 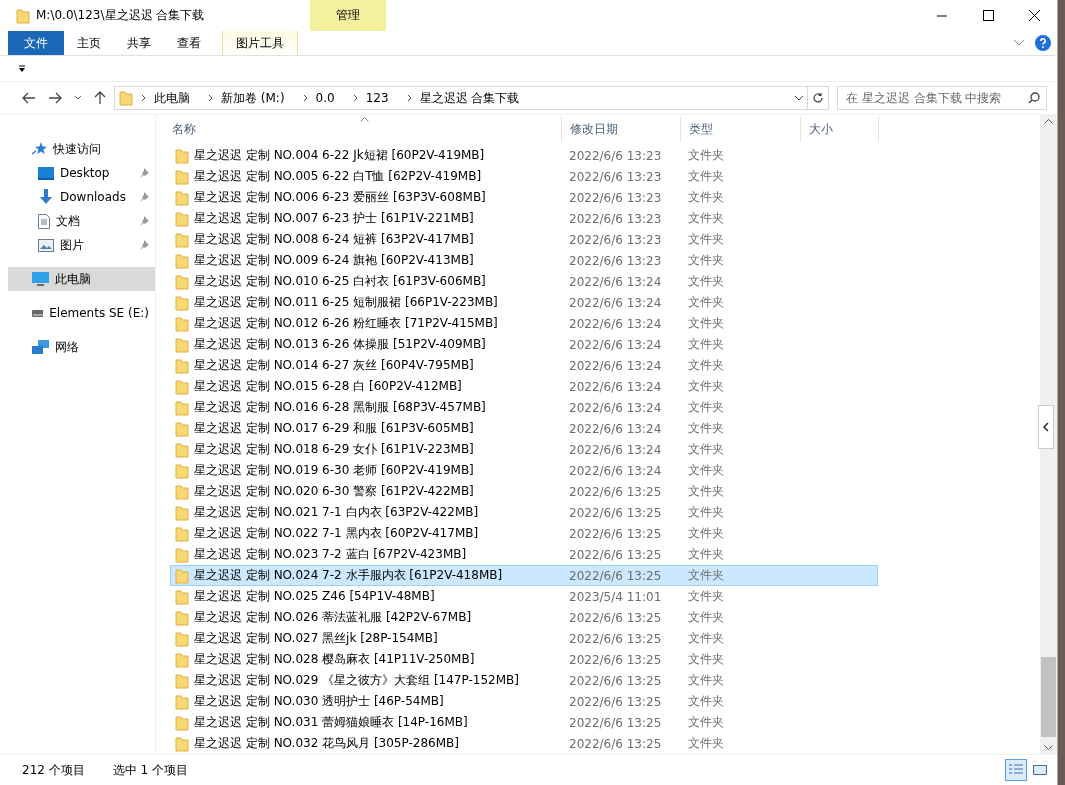 I want to click on quick-access-toolbar-caret-icon, so click(x=22, y=68).